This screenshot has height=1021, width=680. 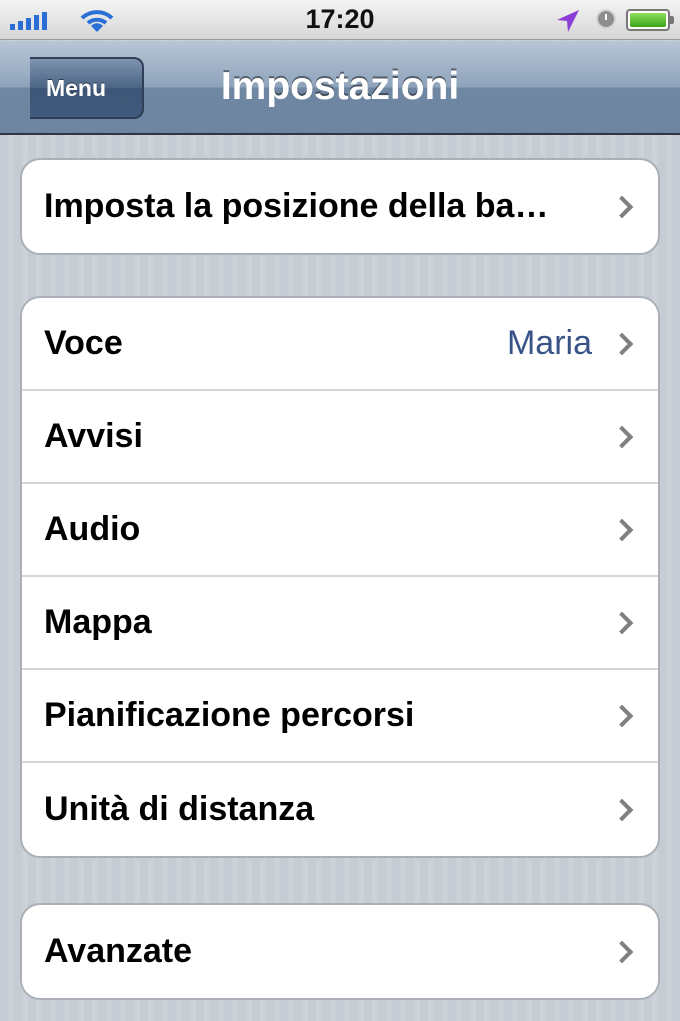 I want to click on location-arrow-icon, so click(x=568, y=21).